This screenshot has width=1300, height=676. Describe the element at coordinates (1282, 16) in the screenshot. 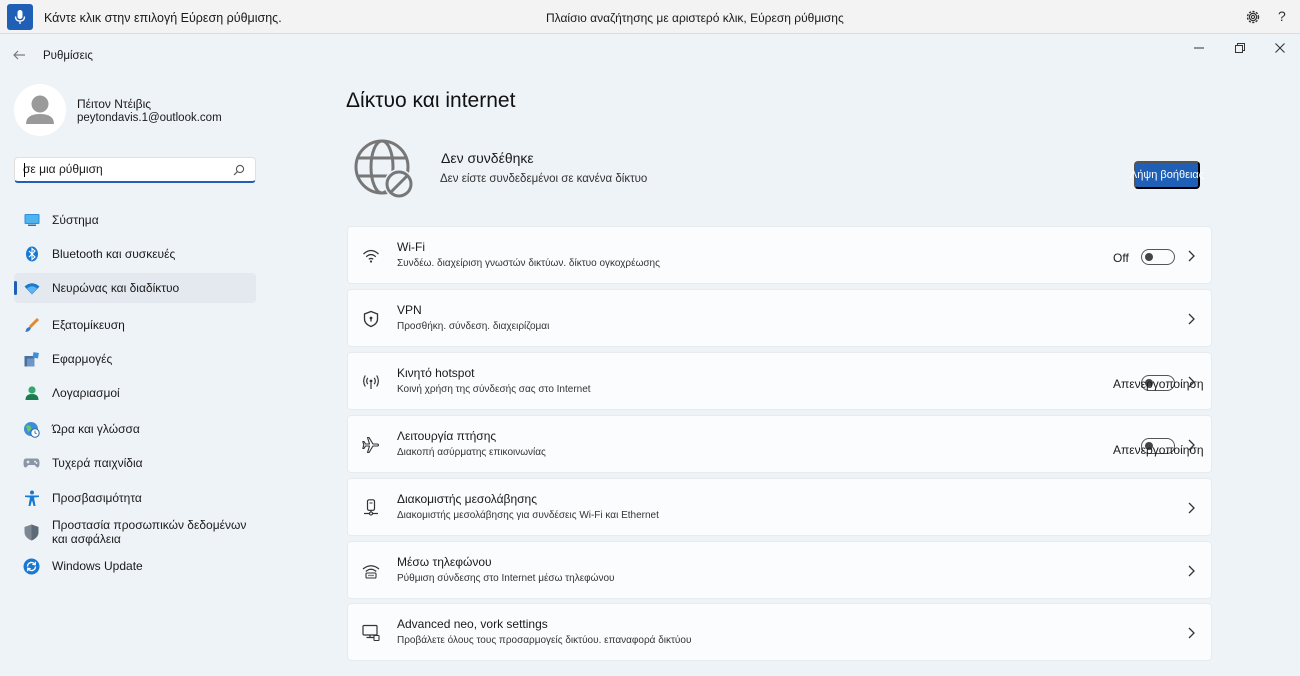

I see `help-button: ?` at that location.